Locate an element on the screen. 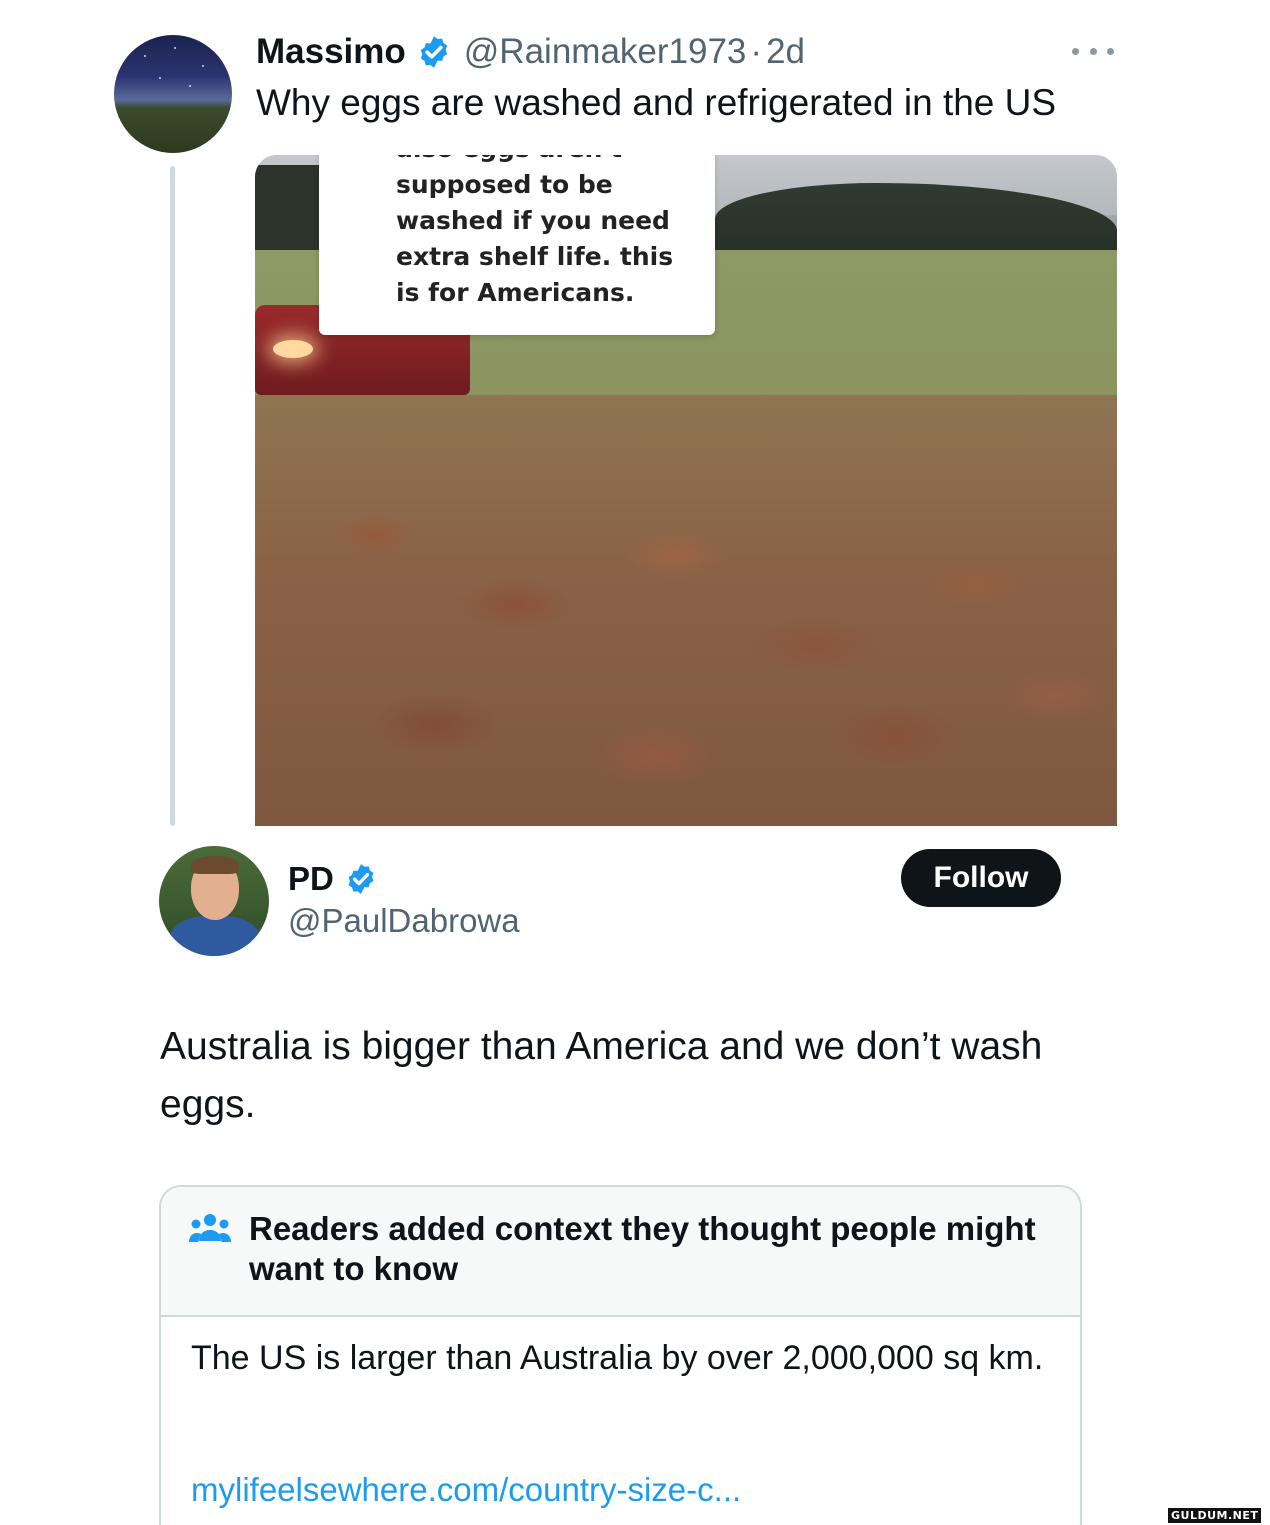 The height and width of the screenshot is (1525, 1270). follow-button: Follow is located at coordinates (981, 878).